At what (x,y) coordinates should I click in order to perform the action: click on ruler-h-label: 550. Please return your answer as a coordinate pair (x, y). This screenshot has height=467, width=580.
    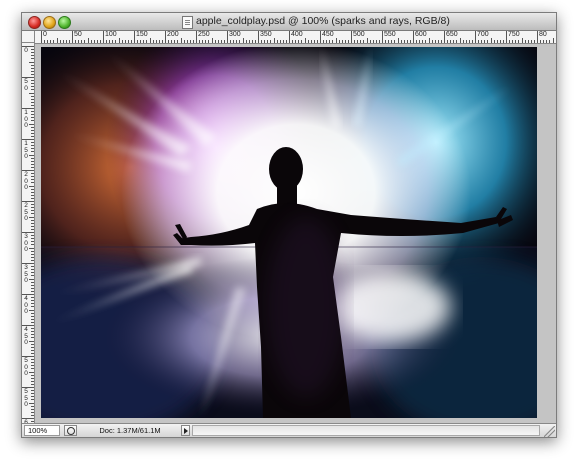
    Looking at the image, I should click on (390, 34).